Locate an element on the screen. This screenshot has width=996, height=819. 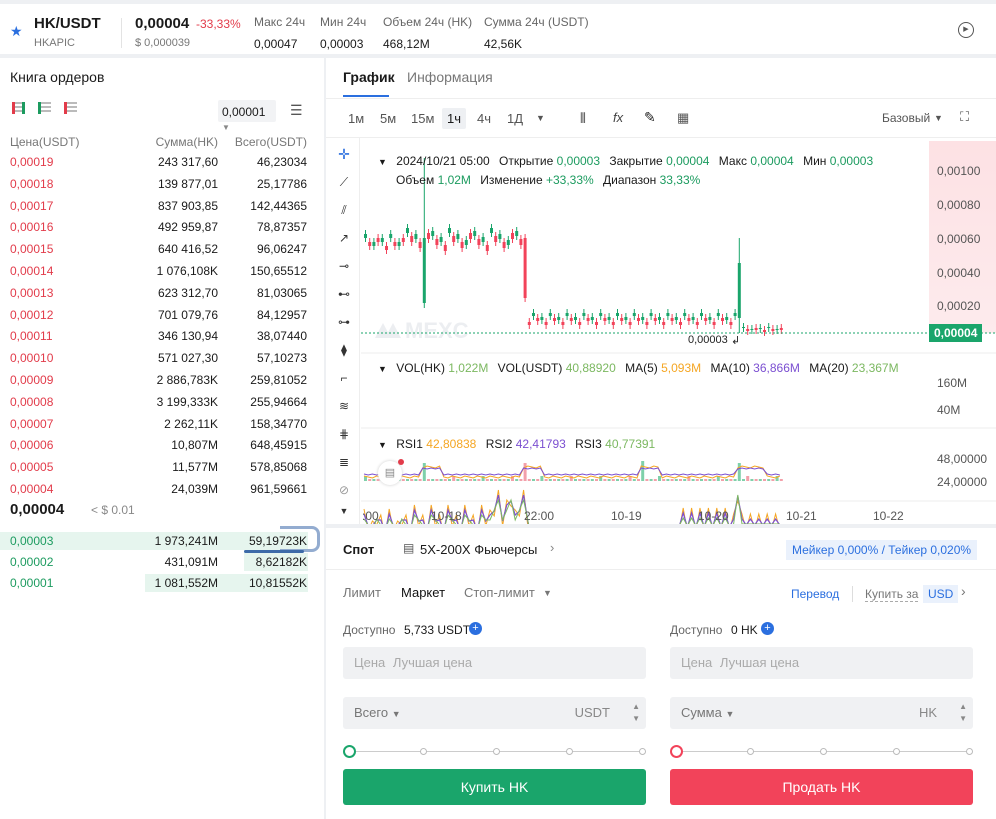
tf-5m: 5м is located at coordinates (388, 118).